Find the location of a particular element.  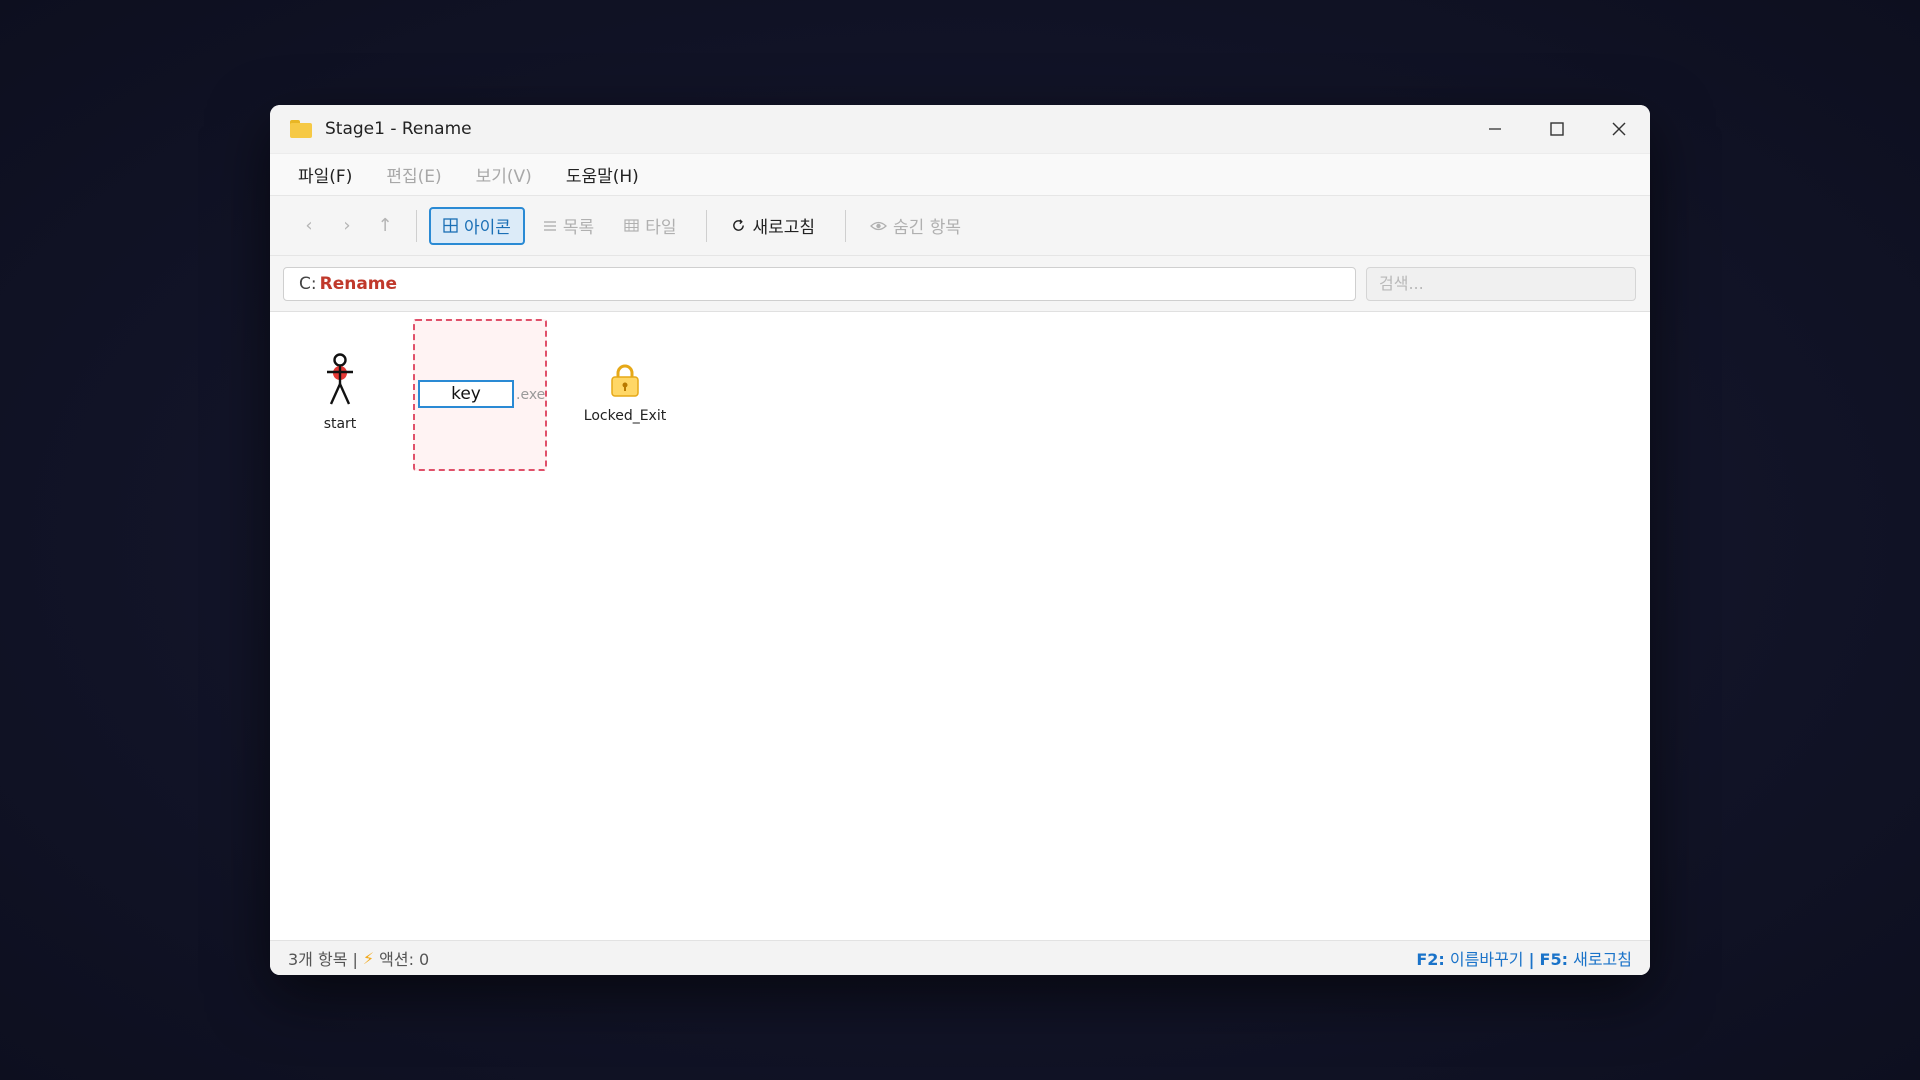

list-view-button: 목록 is located at coordinates (568, 226).